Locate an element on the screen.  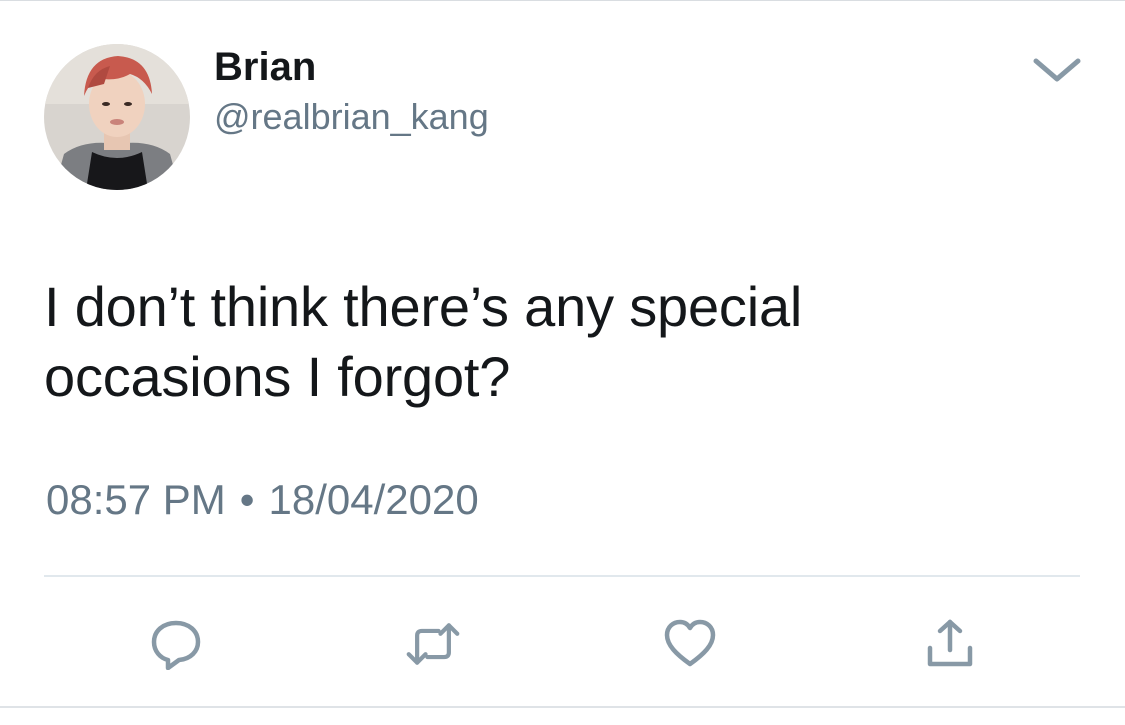
divider is located at coordinates (562, 576).